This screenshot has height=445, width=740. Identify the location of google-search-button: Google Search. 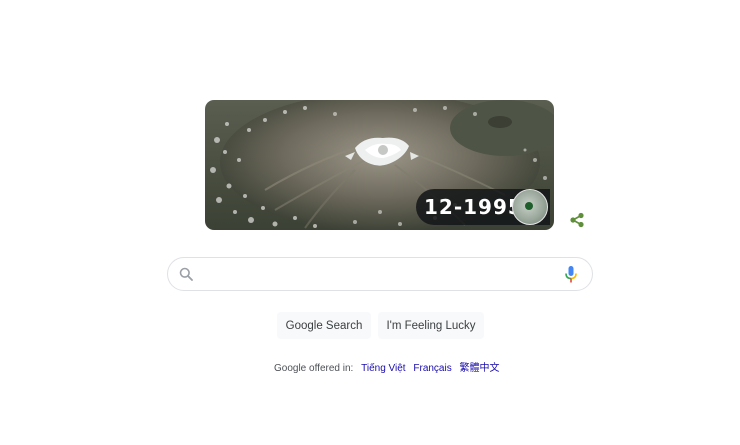
(324, 325).